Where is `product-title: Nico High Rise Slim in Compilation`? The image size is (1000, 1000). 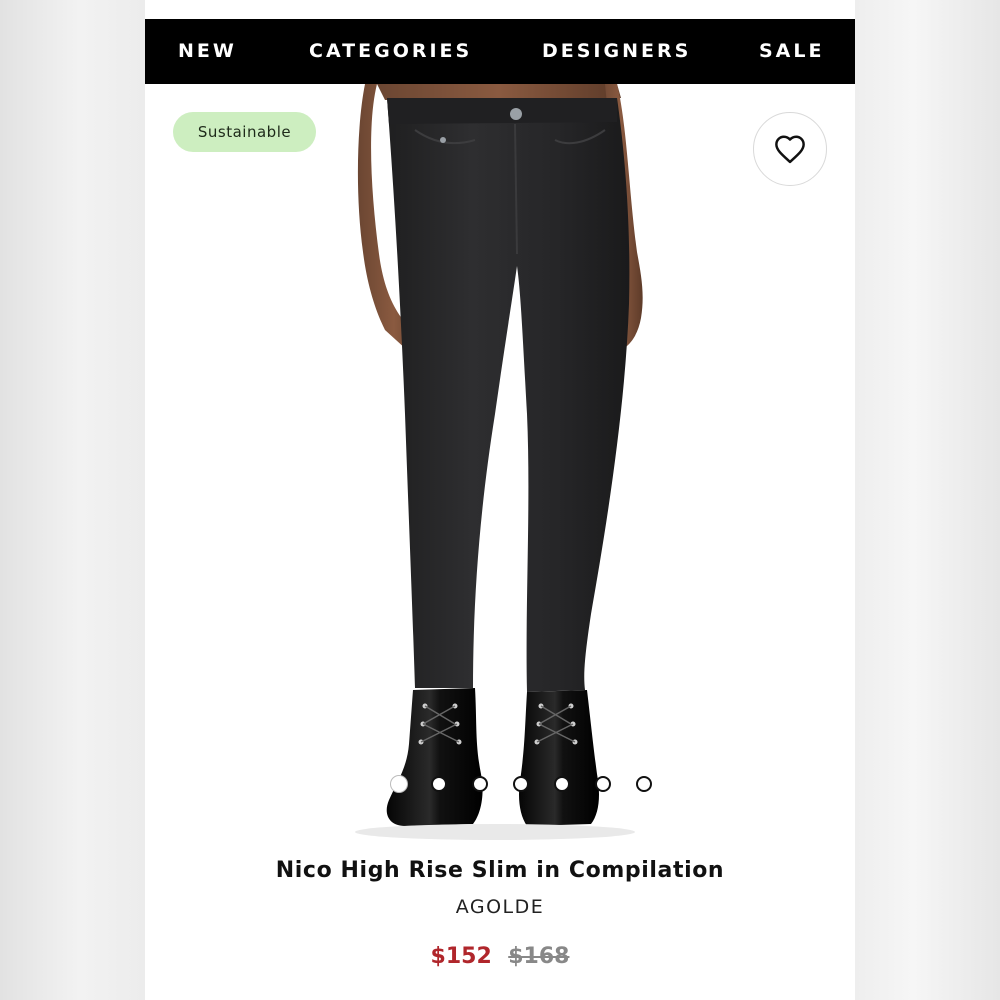 product-title: Nico High Rise Slim in Compilation is located at coordinates (500, 870).